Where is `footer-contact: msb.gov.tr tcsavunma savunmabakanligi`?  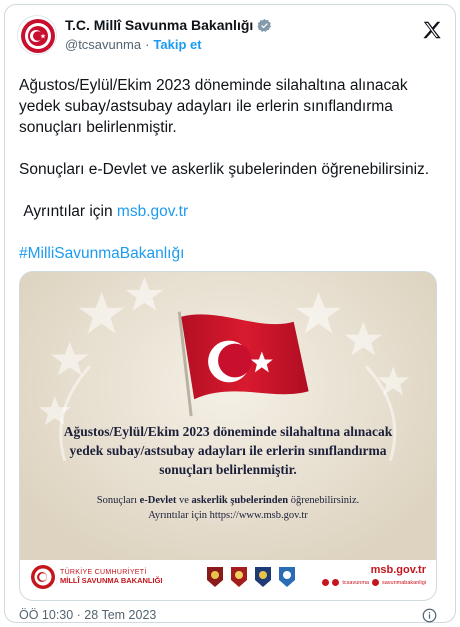
footer-contact: msb.gov.tr tcsavunma savunmabakanligi is located at coordinates (374, 575).